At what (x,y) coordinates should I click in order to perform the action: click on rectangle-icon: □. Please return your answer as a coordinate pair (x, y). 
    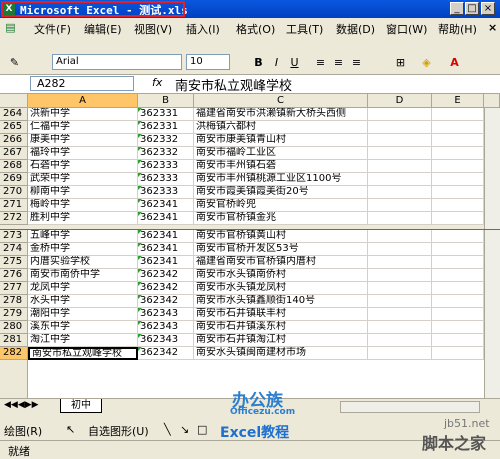
    Looking at the image, I should click on (202, 429).